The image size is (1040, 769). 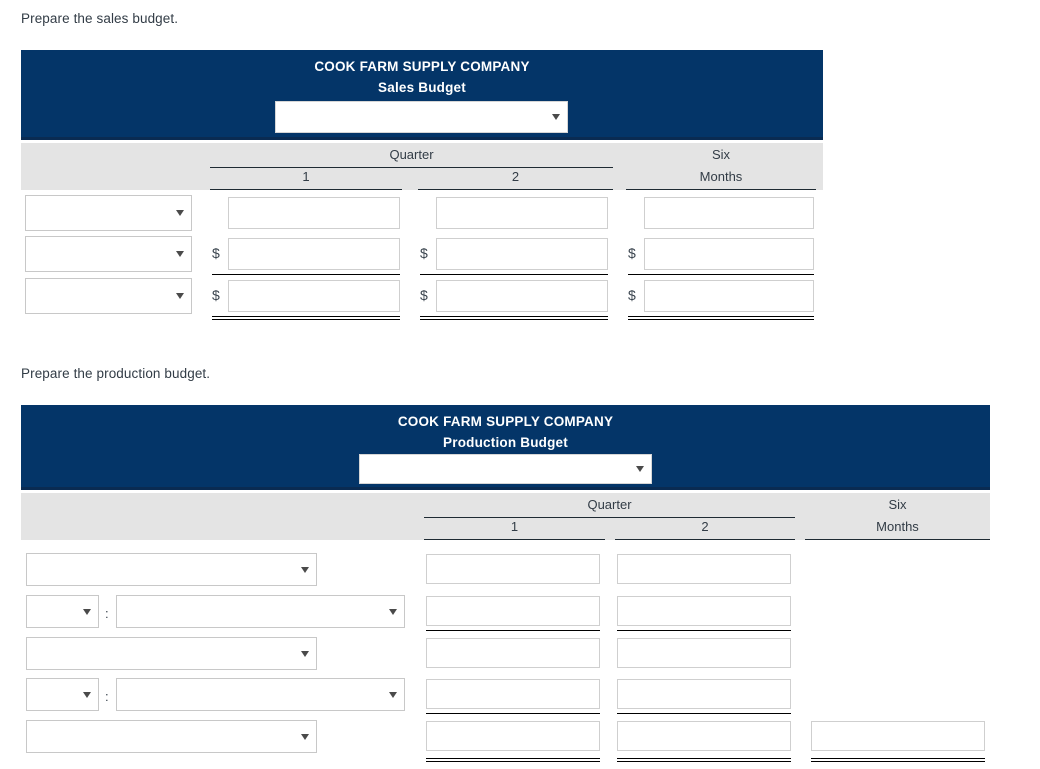 What do you see at coordinates (609, 517) in the screenshot?
I see `production-quarter-group-rule` at bounding box center [609, 517].